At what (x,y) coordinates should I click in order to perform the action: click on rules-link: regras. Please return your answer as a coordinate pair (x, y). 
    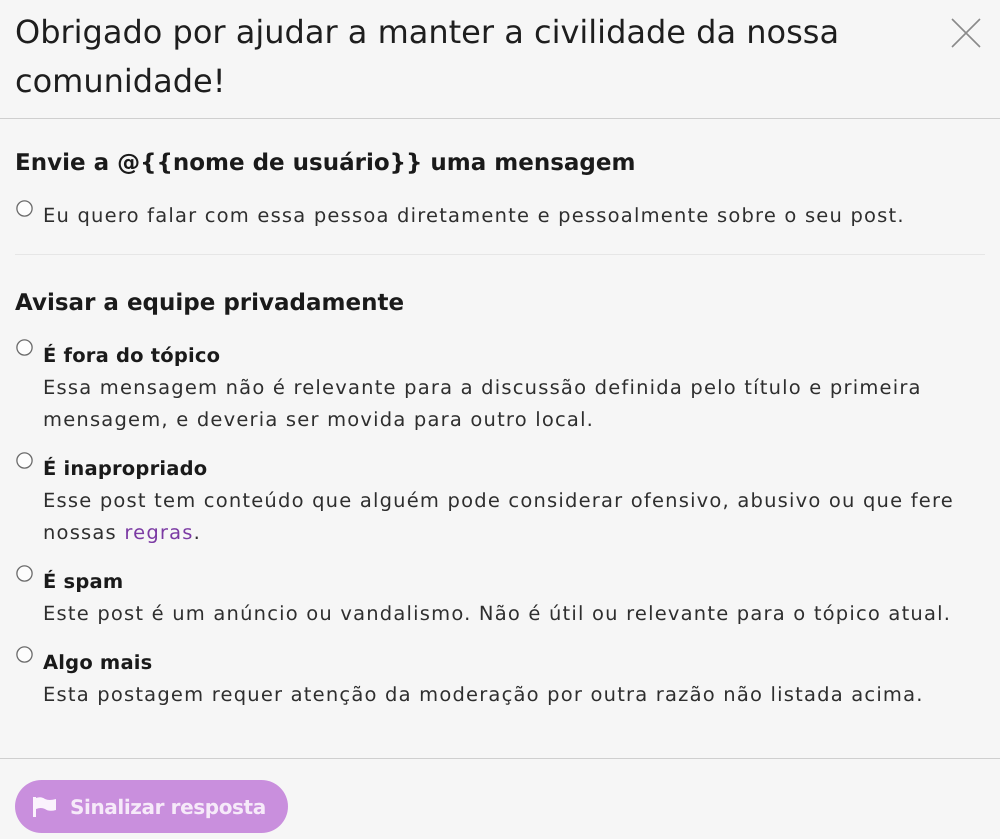
    Looking at the image, I should click on (159, 532).